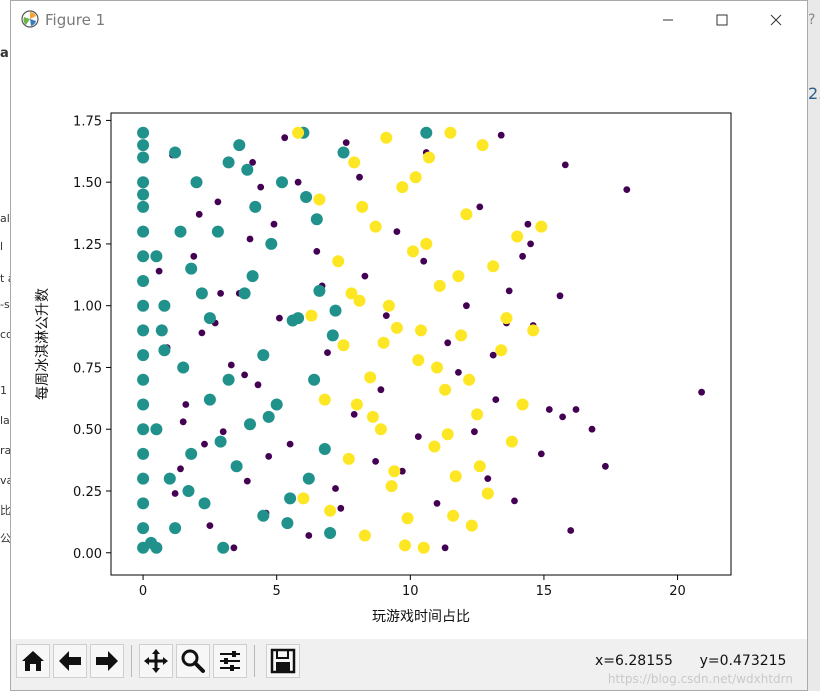 The height and width of the screenshot is (691, 820). I want to click on toolbar-separator, so click(131, 661).